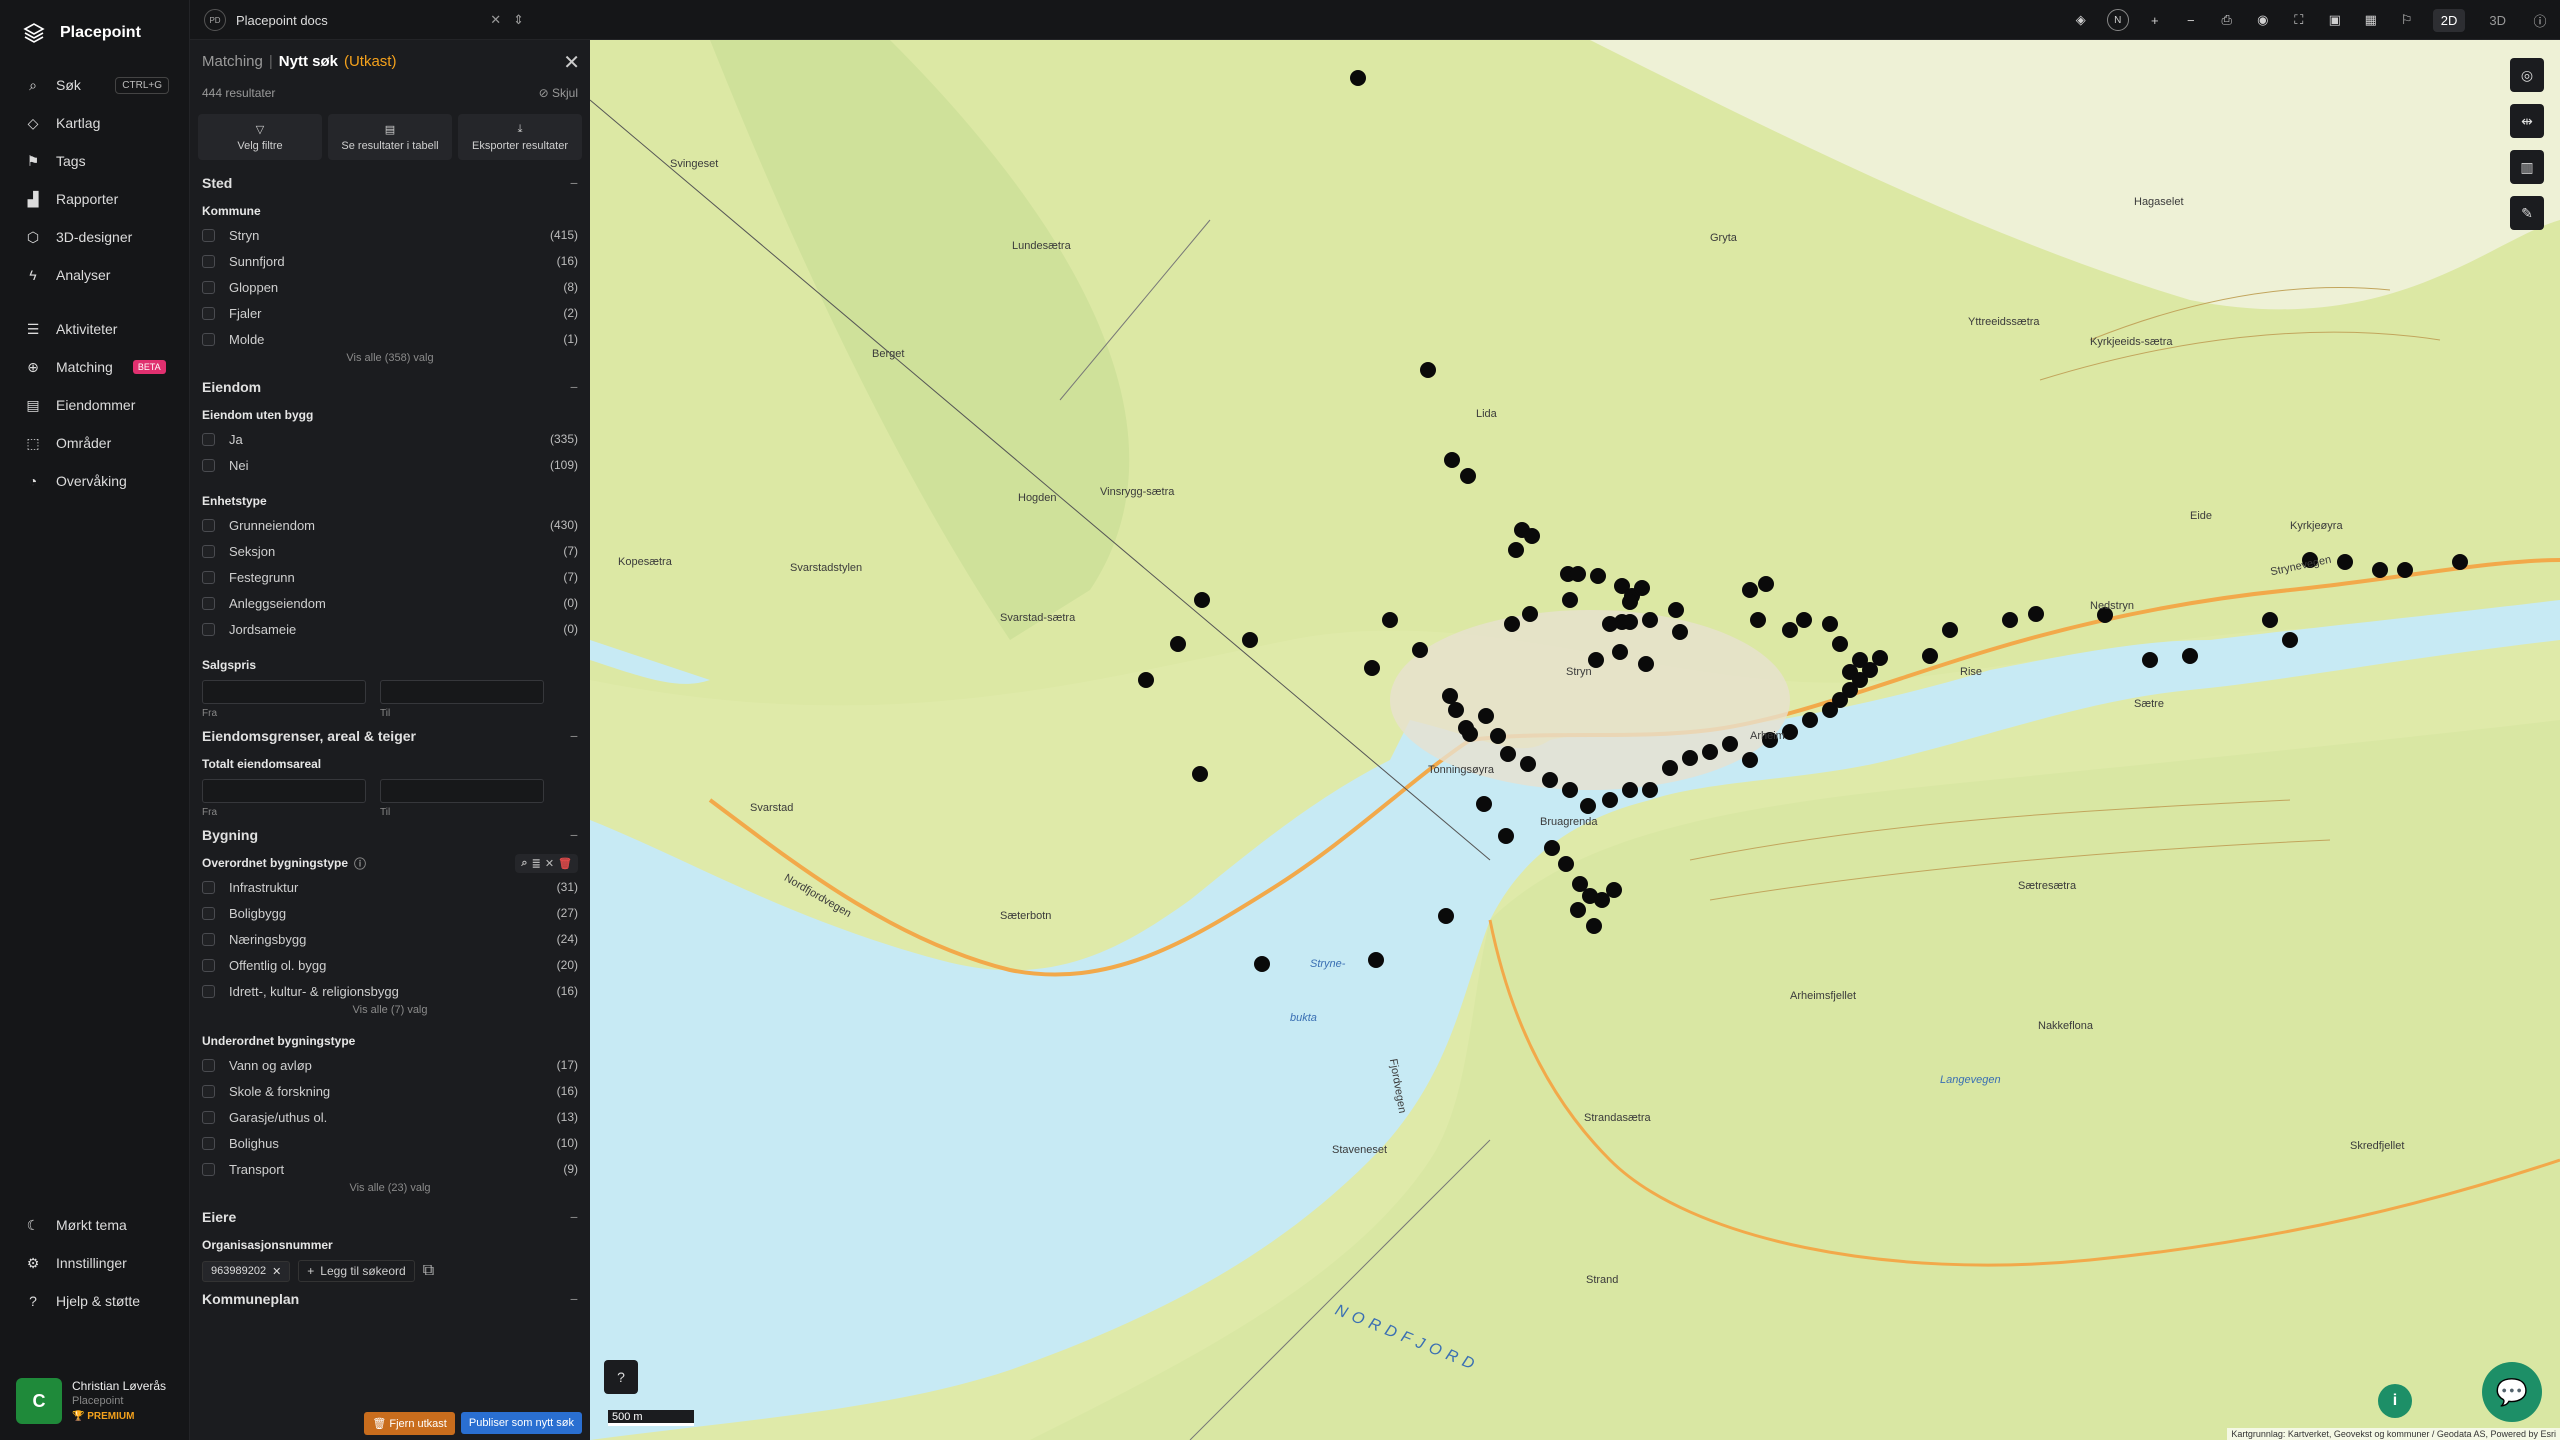 The height and width of the screenshot is (1440, 2560). I want to click on filter-option: Festegrunn (7), so click(390, 577).